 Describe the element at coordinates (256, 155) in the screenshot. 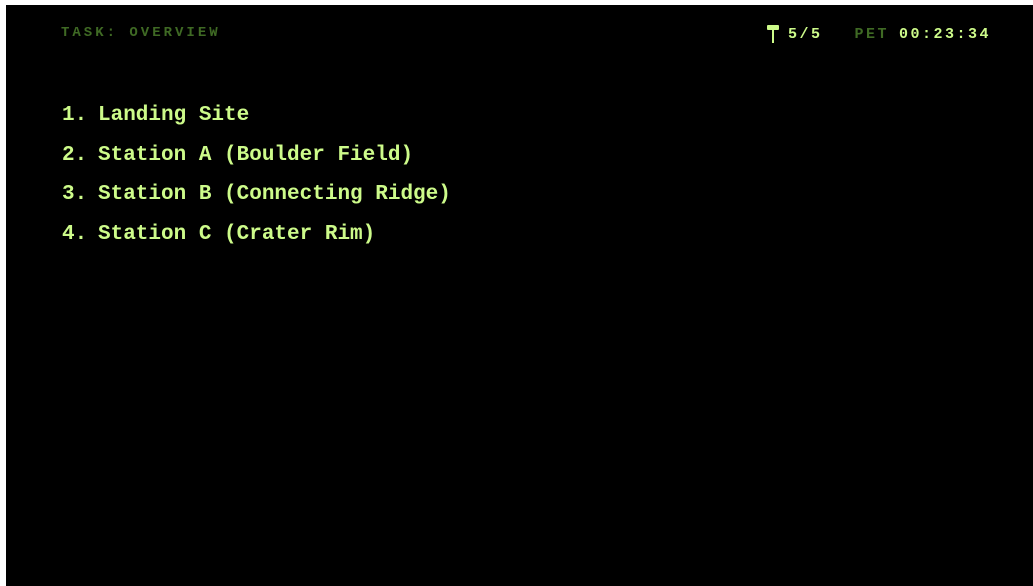

I see `station-label: Station A (Boulder Field)` at that location.